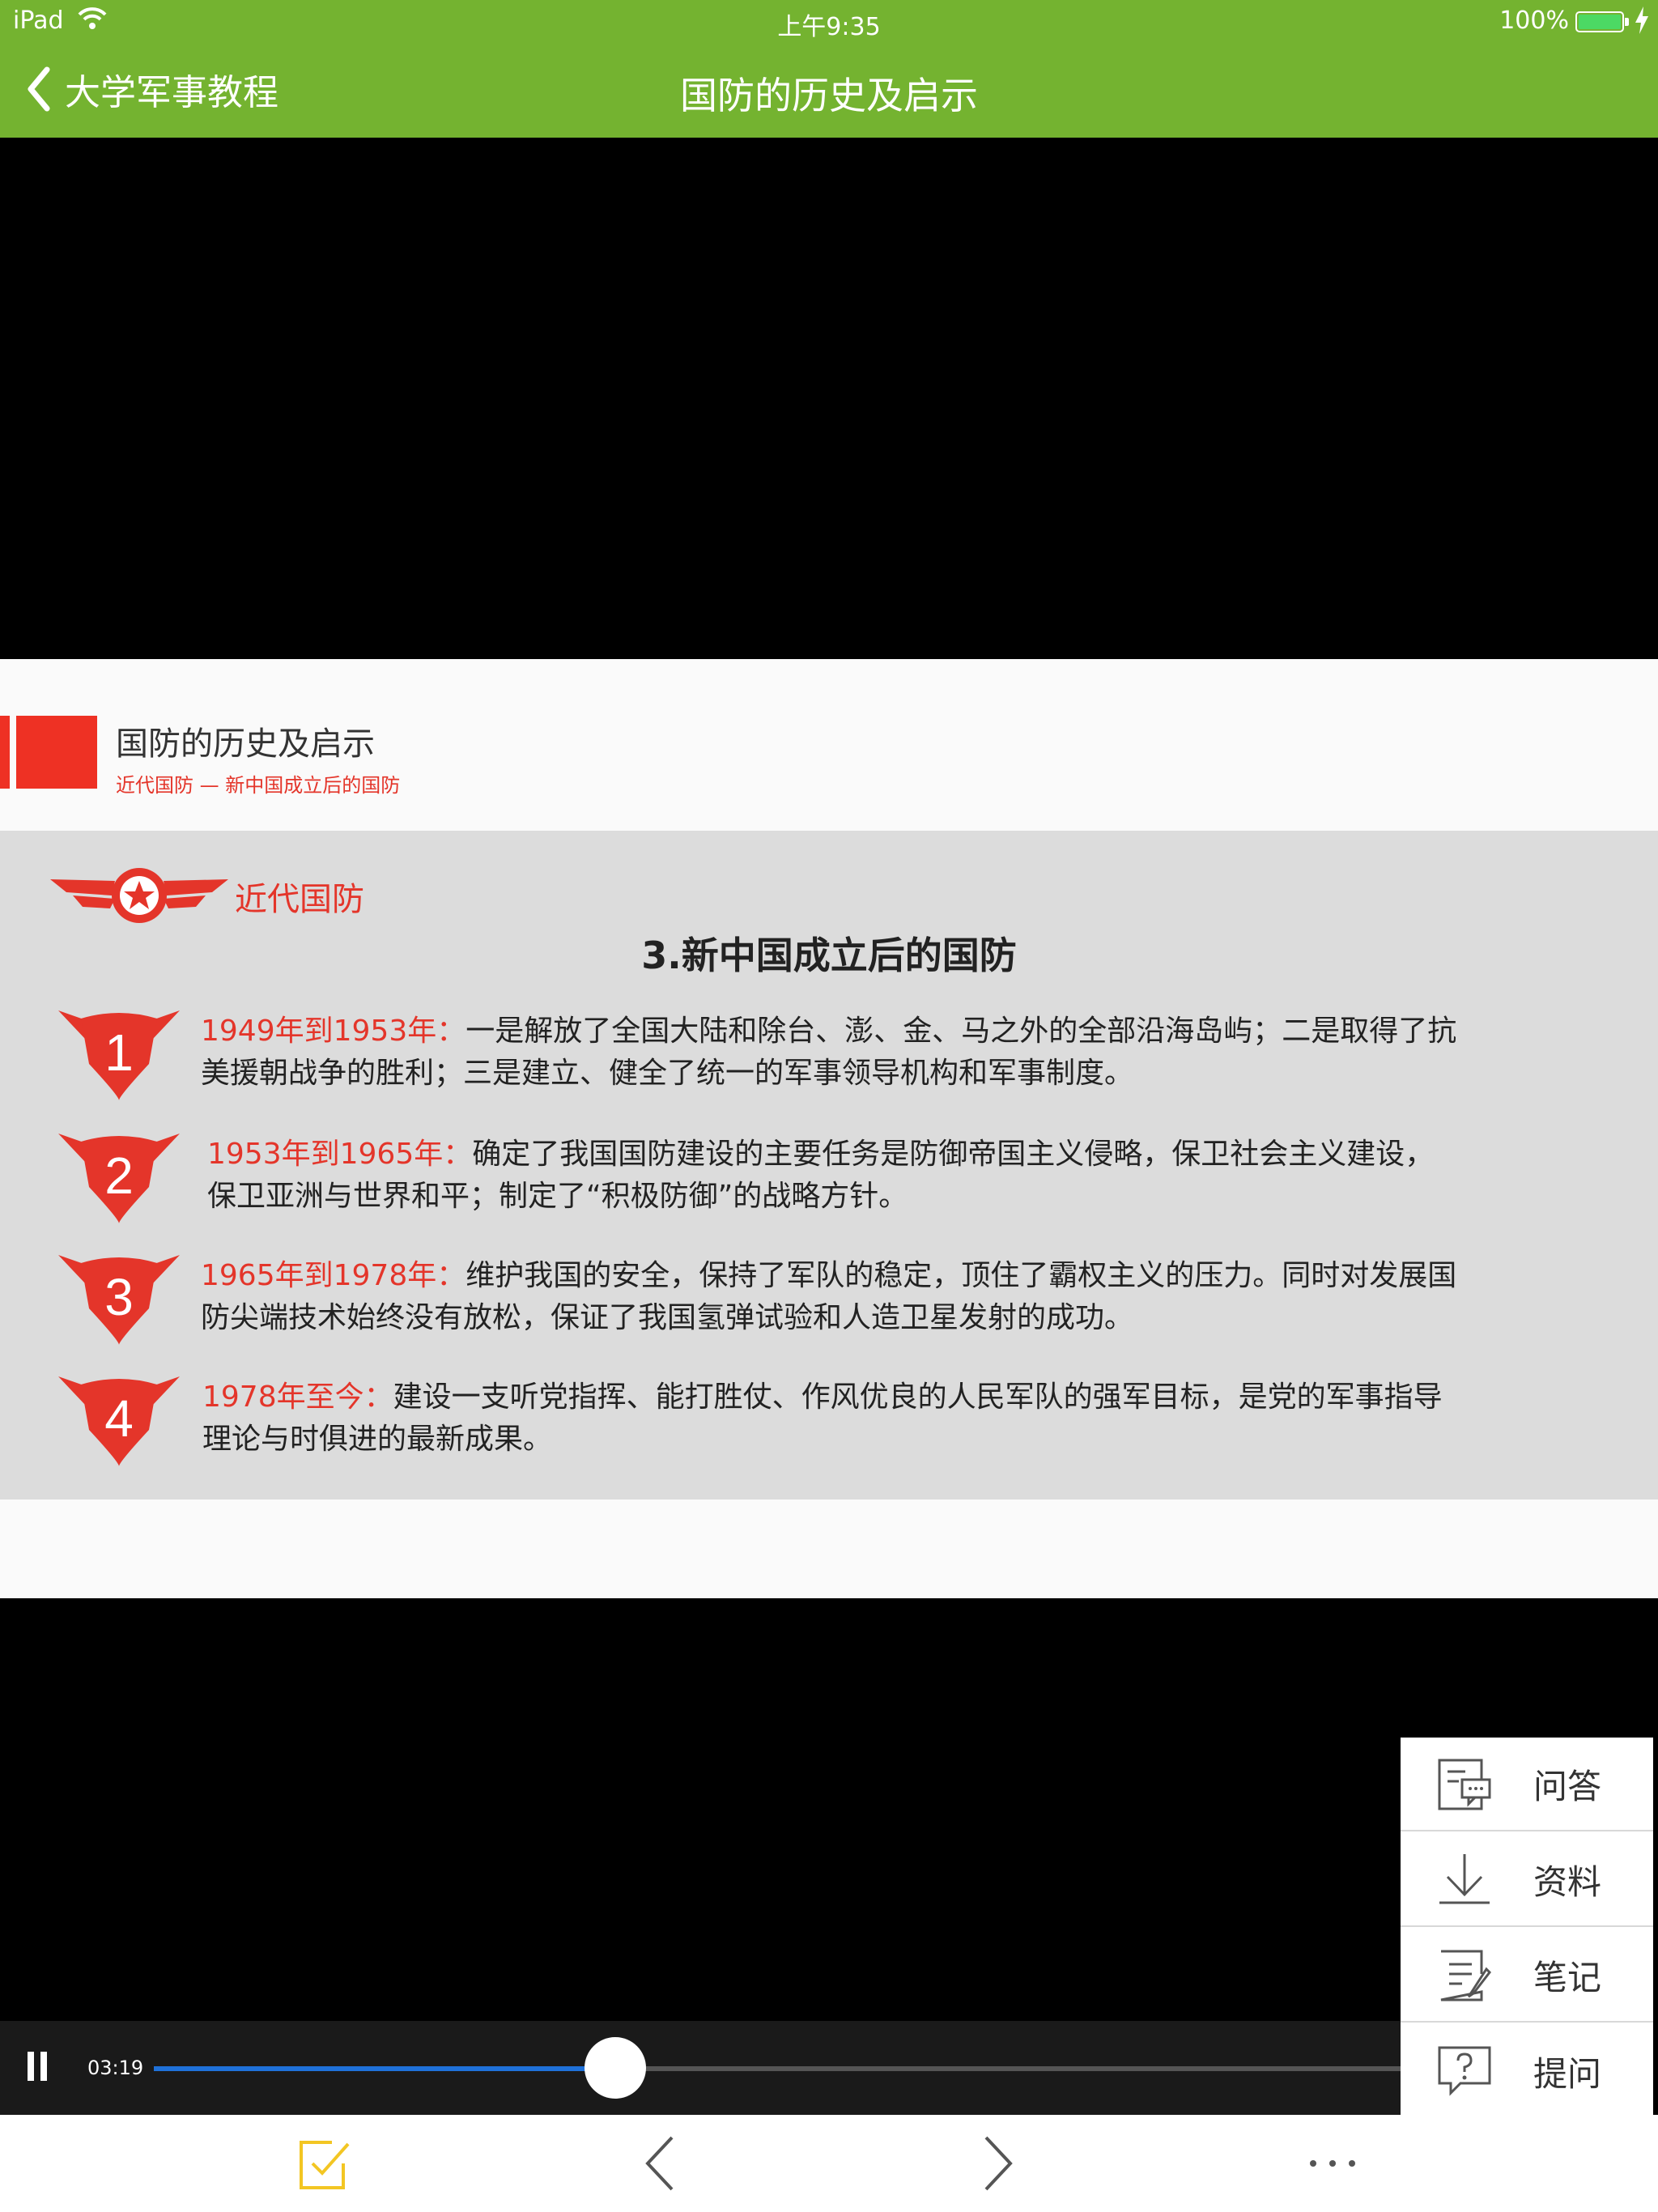  What do you see at coordinates (829, 27) in the screenshot?
I see `clock: 上午9:35` at bounding box center [829, 27].